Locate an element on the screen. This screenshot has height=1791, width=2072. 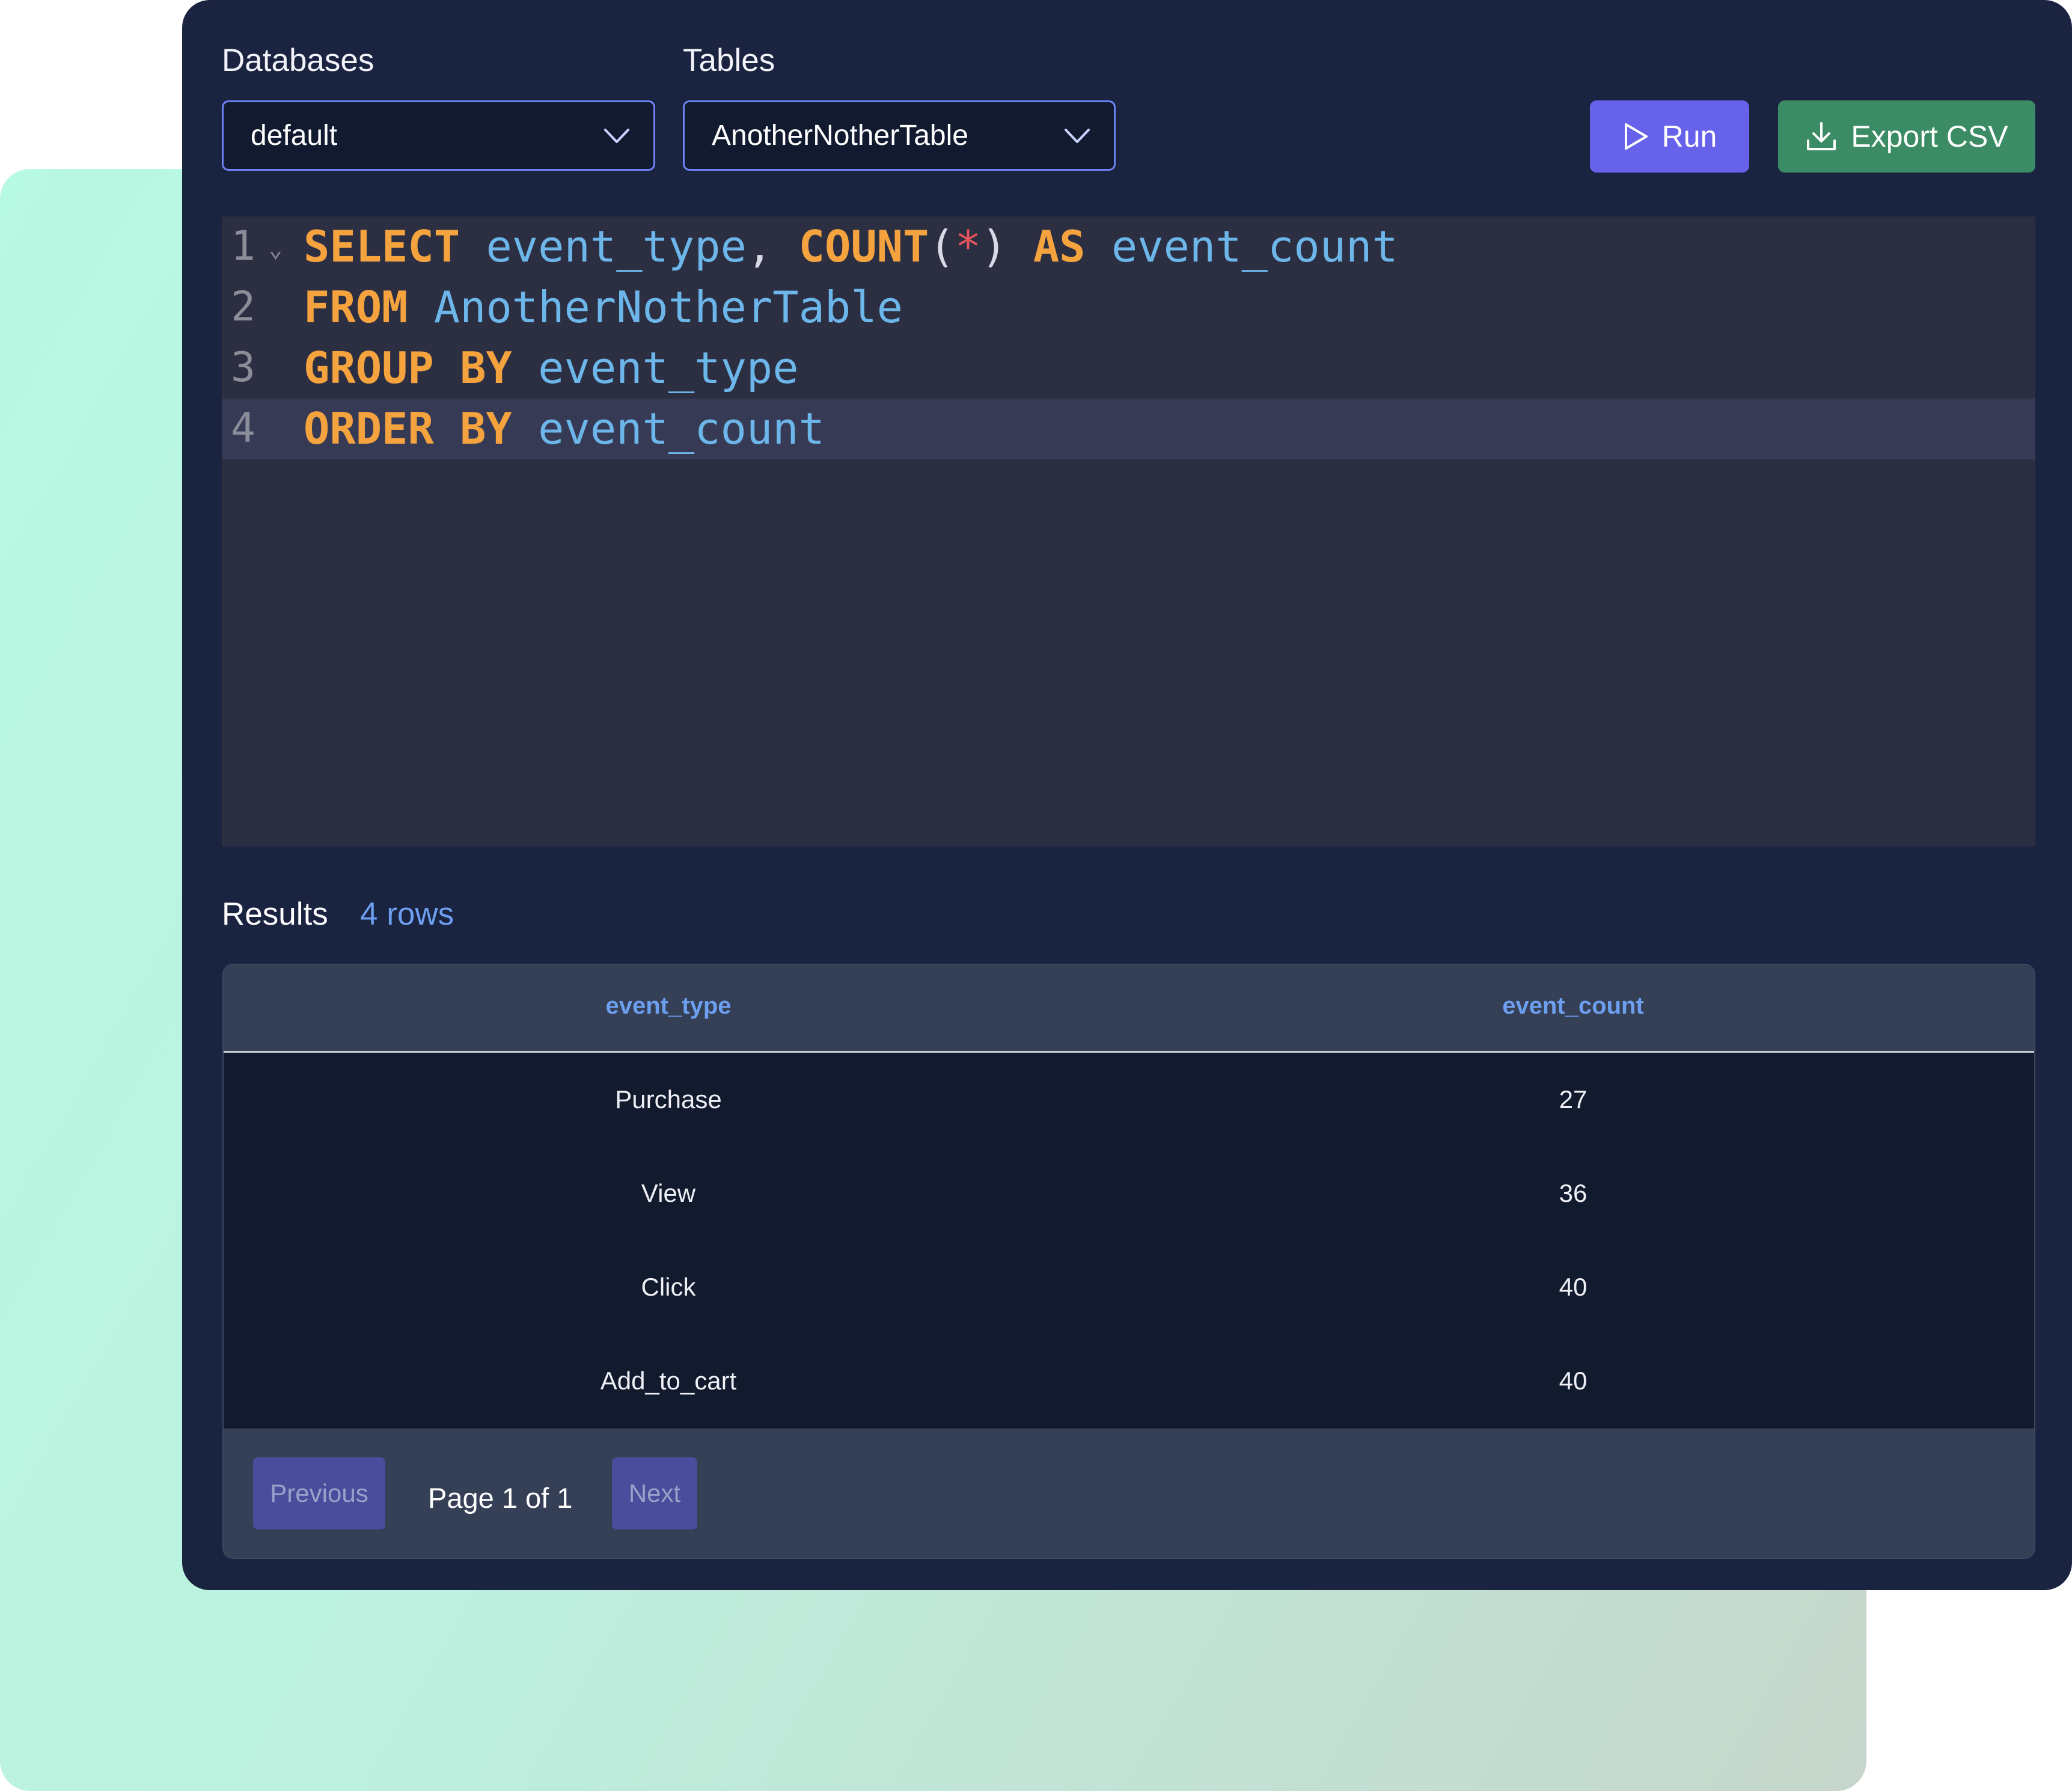
run-button: Run is located at coordinates (1669, 136).